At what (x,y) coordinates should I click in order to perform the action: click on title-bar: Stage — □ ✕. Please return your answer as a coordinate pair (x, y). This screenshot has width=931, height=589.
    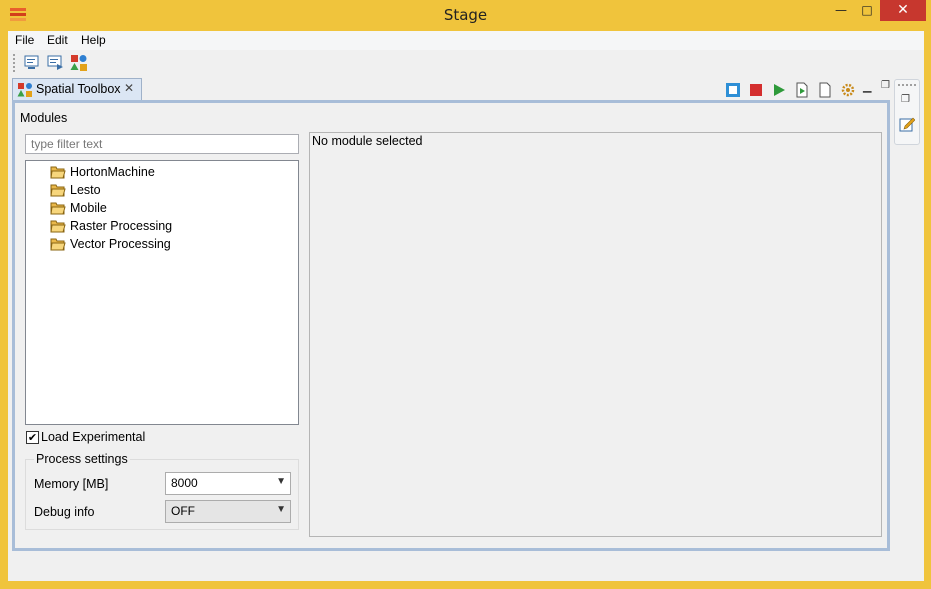
    Looking at the image, I should click on (465, 15).